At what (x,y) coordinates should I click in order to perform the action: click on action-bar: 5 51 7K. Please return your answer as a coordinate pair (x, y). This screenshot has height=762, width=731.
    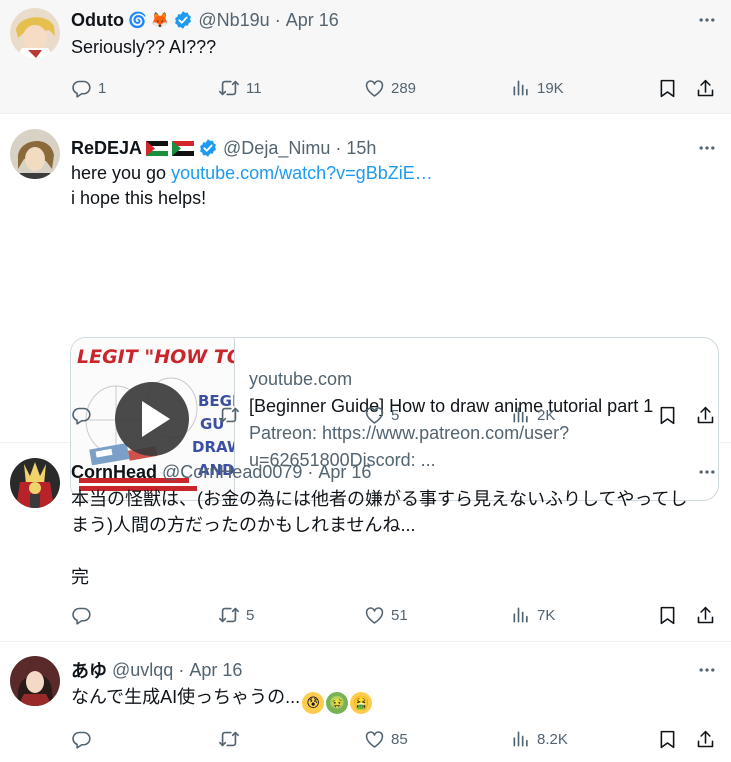
    Looking at the image, I should click on (365, 615).